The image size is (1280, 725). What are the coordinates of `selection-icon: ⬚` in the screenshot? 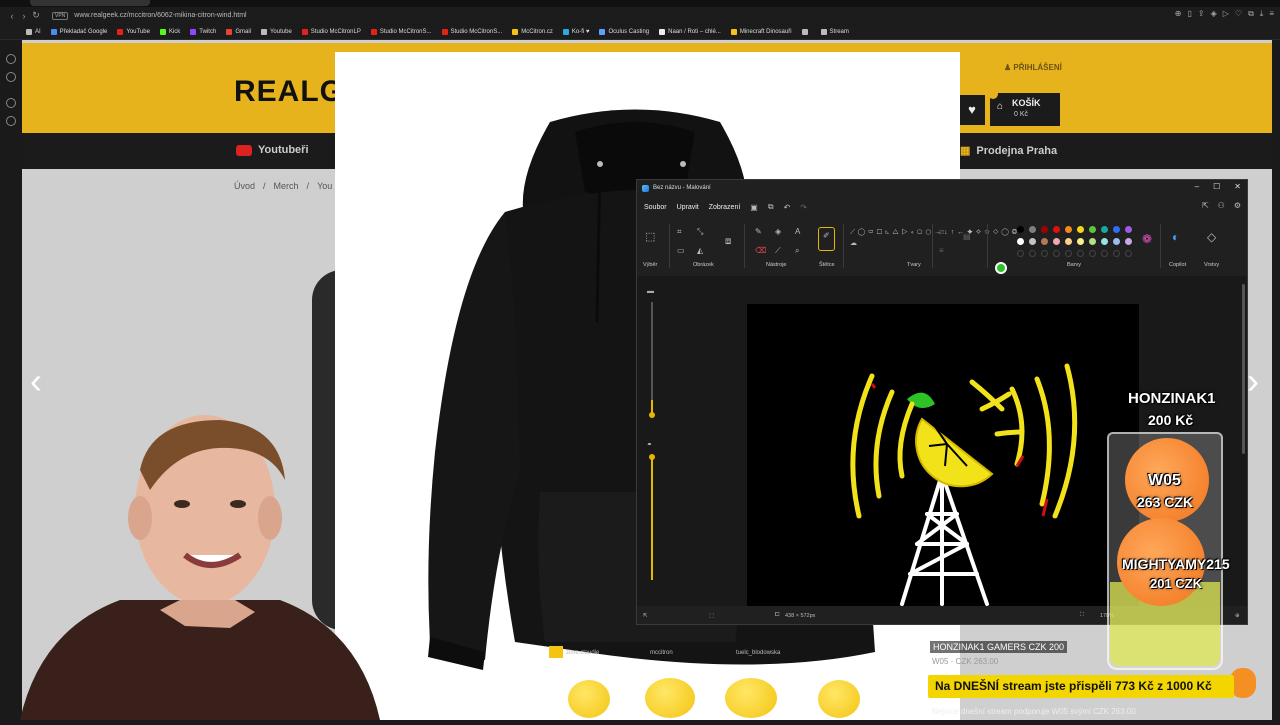 It's located at (650, 236).